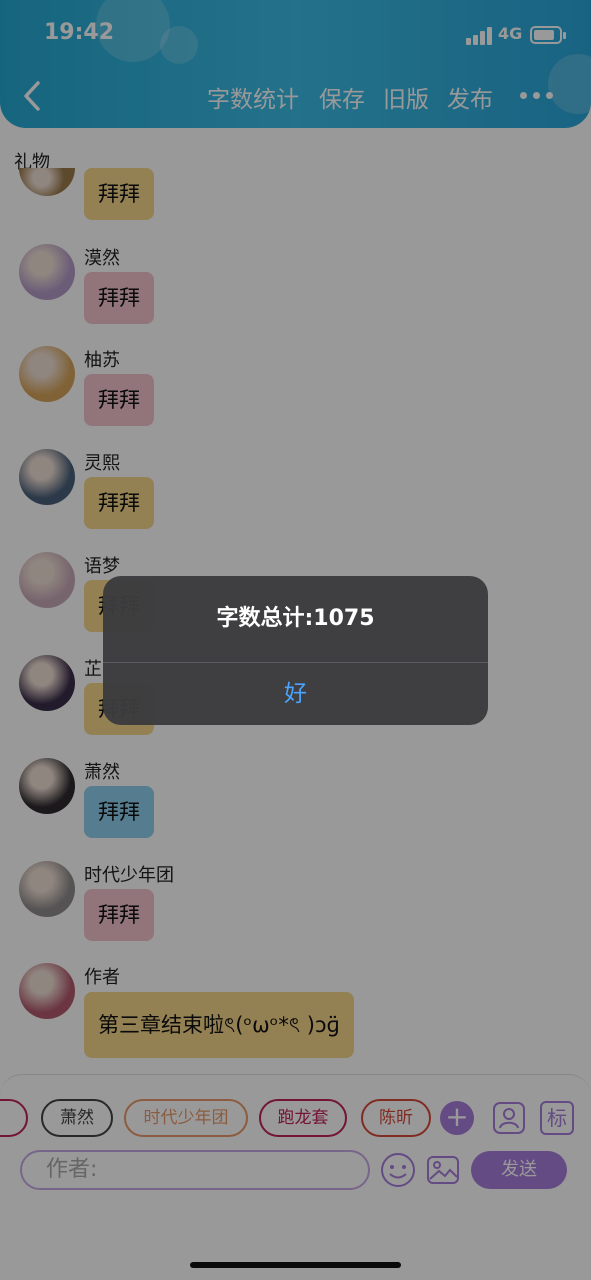 The height and width of the screenshot is (1280, 591). Describe the element at coordinates (295, 618) in the screenshot. I see `alert-title: 字数总计:1075` at that location.